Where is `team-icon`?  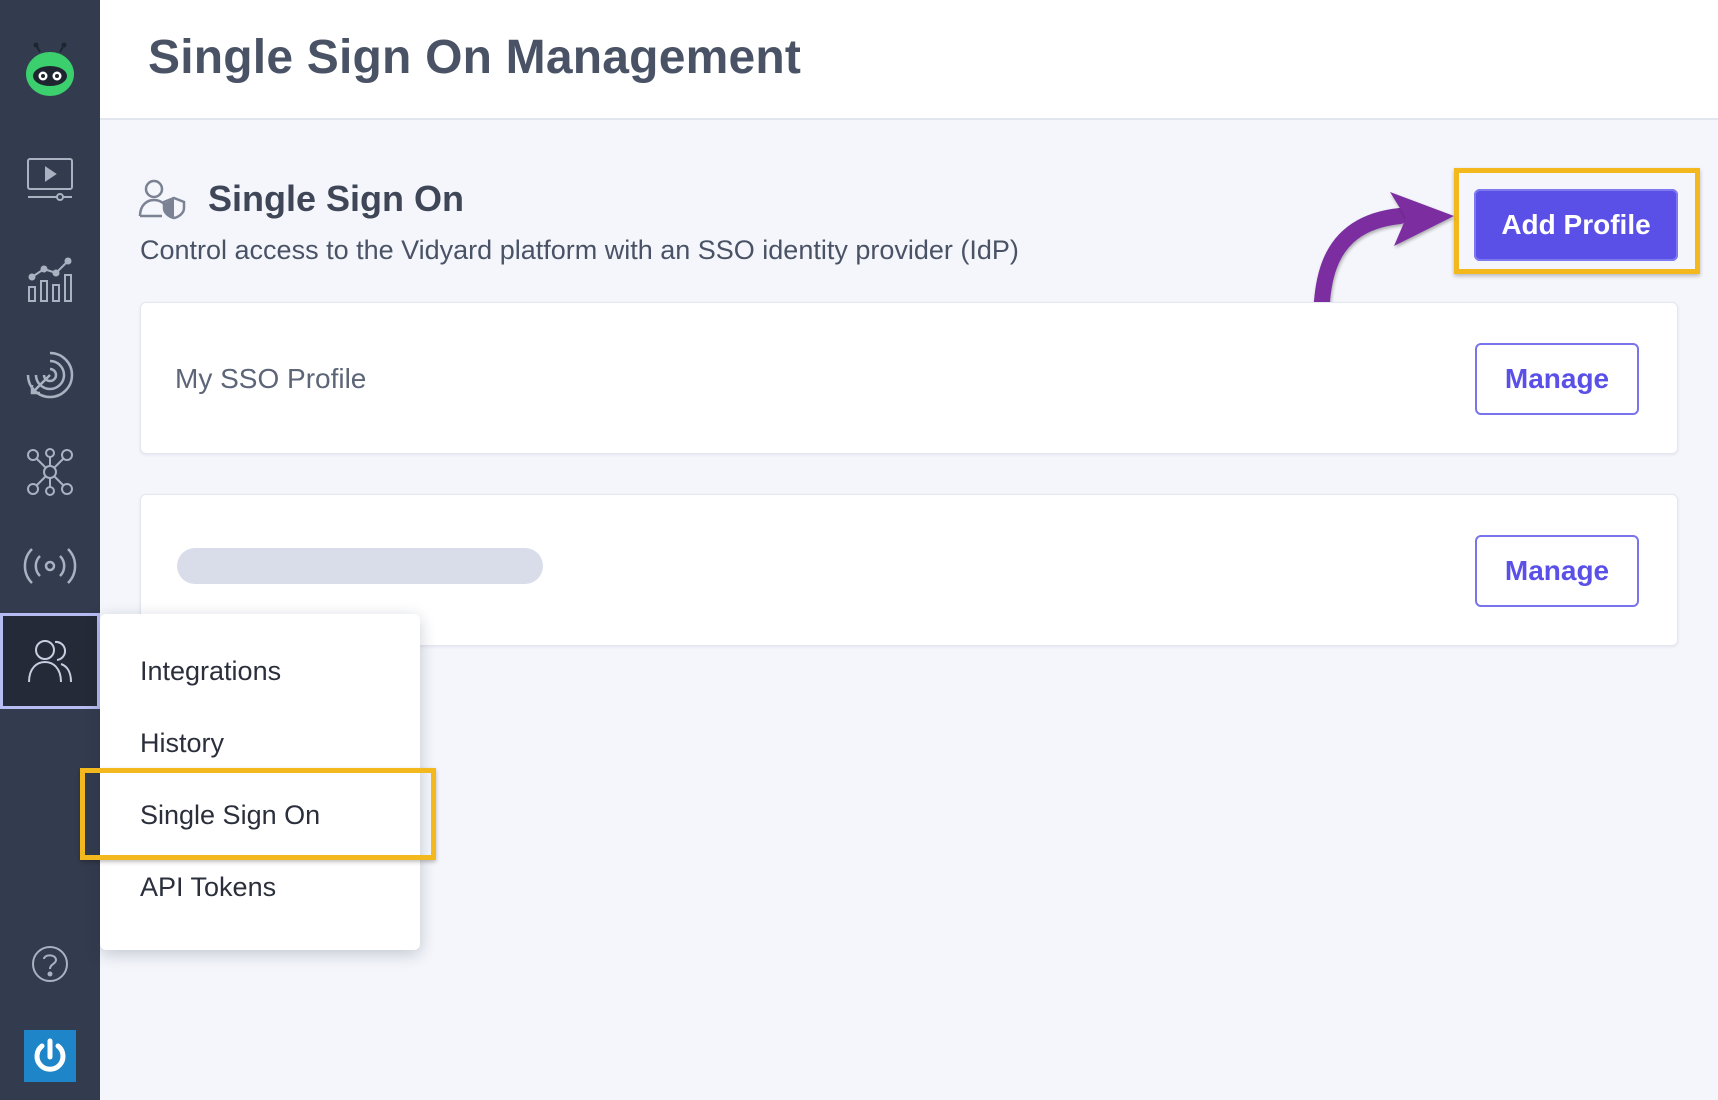
team-icon is located at coordinates (50, 661).